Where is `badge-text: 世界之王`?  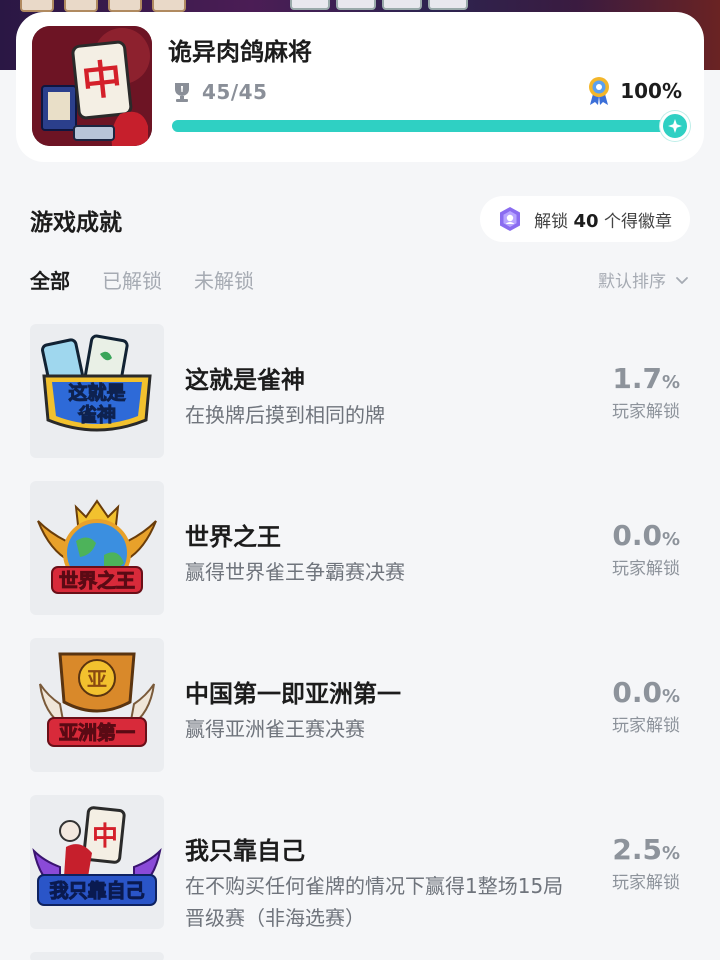 badge-text: 世界之王 is located at coordinates (97, 580).